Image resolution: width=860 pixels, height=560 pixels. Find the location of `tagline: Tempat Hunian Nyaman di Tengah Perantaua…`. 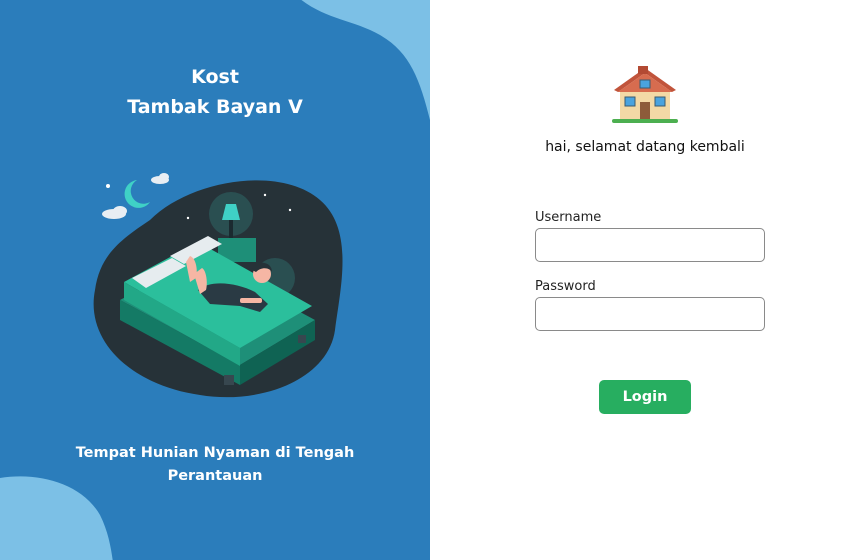

tagline: Tempat Hunian Nyaman di Tengah Perantaua… is located at coordinates (215, 464).